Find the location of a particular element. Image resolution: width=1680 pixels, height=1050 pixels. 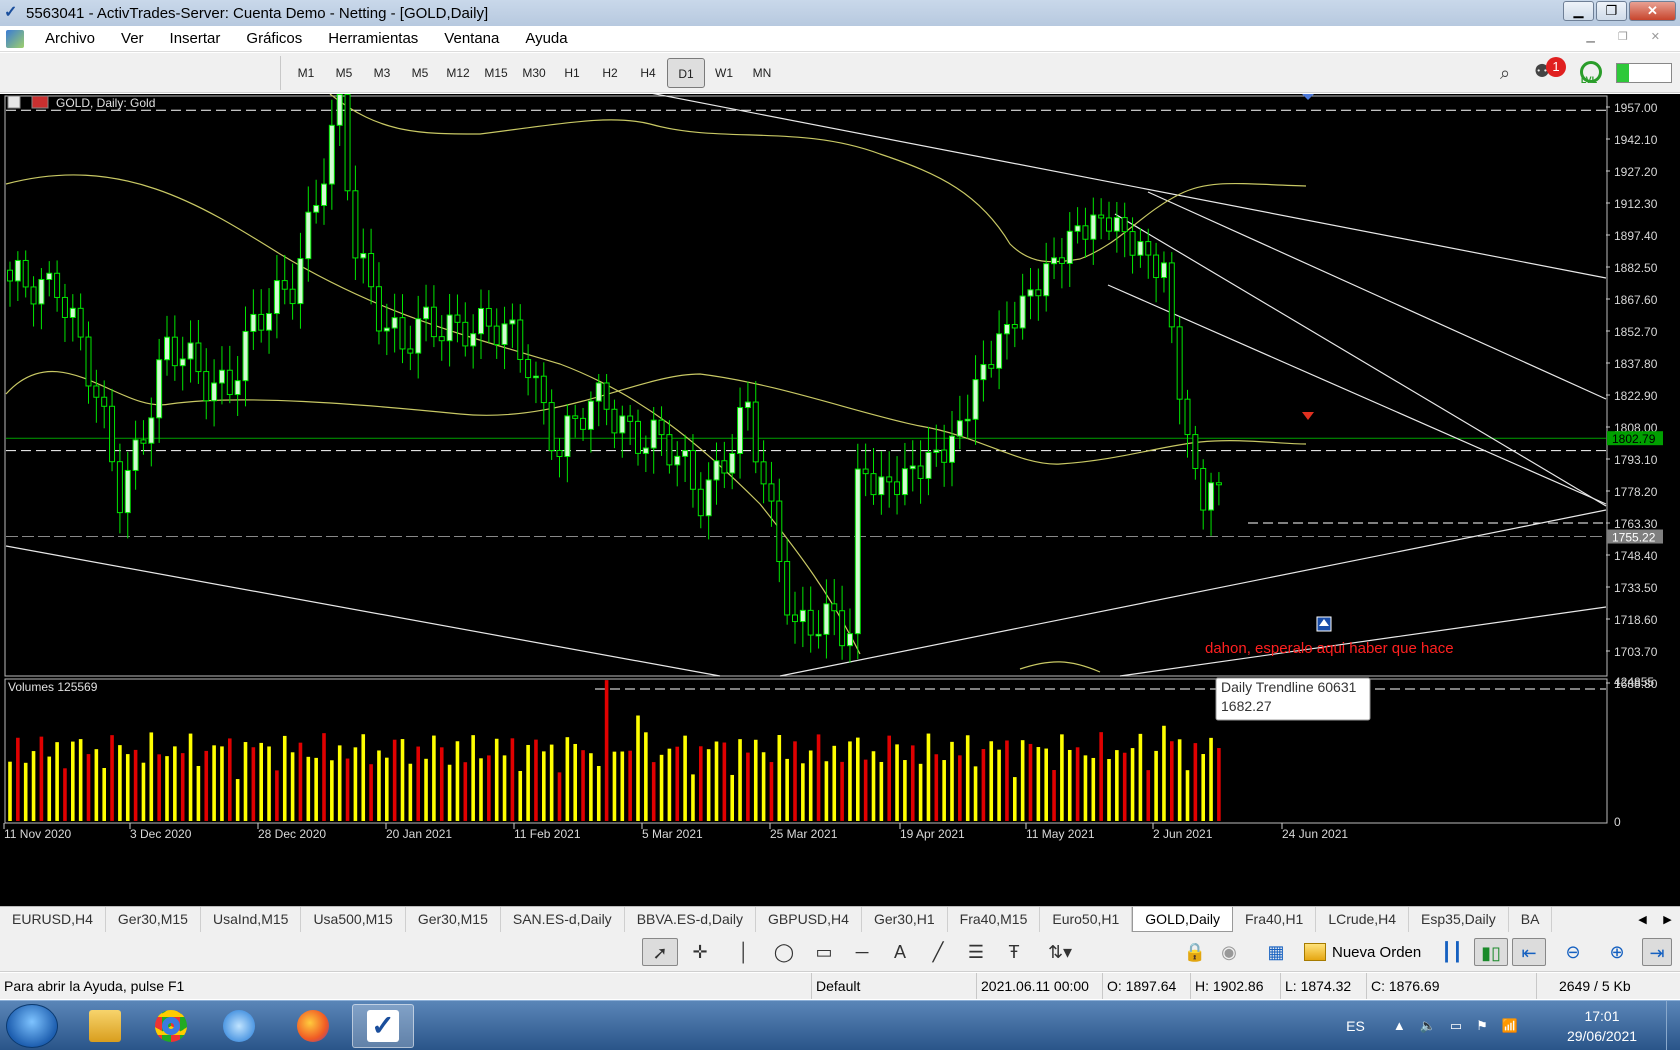

tf-d1: D1 is located at coordinates (686, 73).